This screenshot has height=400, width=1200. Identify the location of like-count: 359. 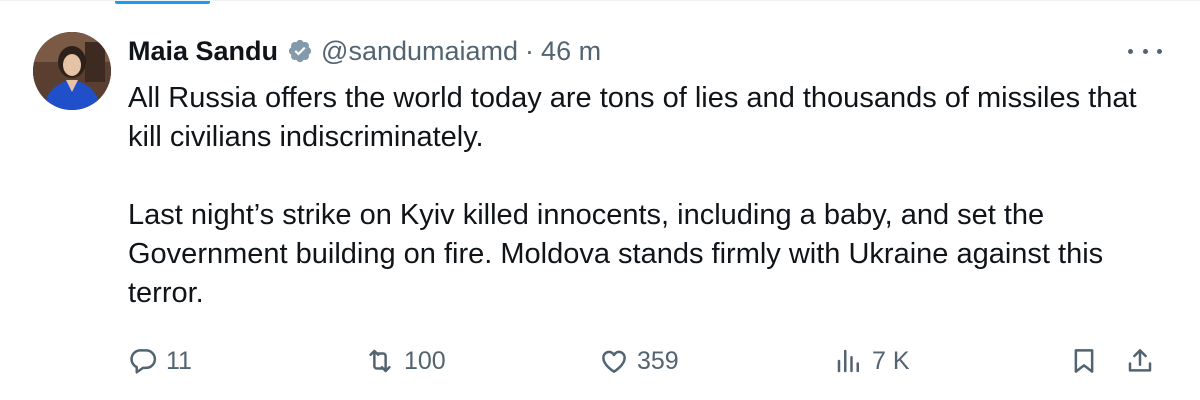
(658, 360).